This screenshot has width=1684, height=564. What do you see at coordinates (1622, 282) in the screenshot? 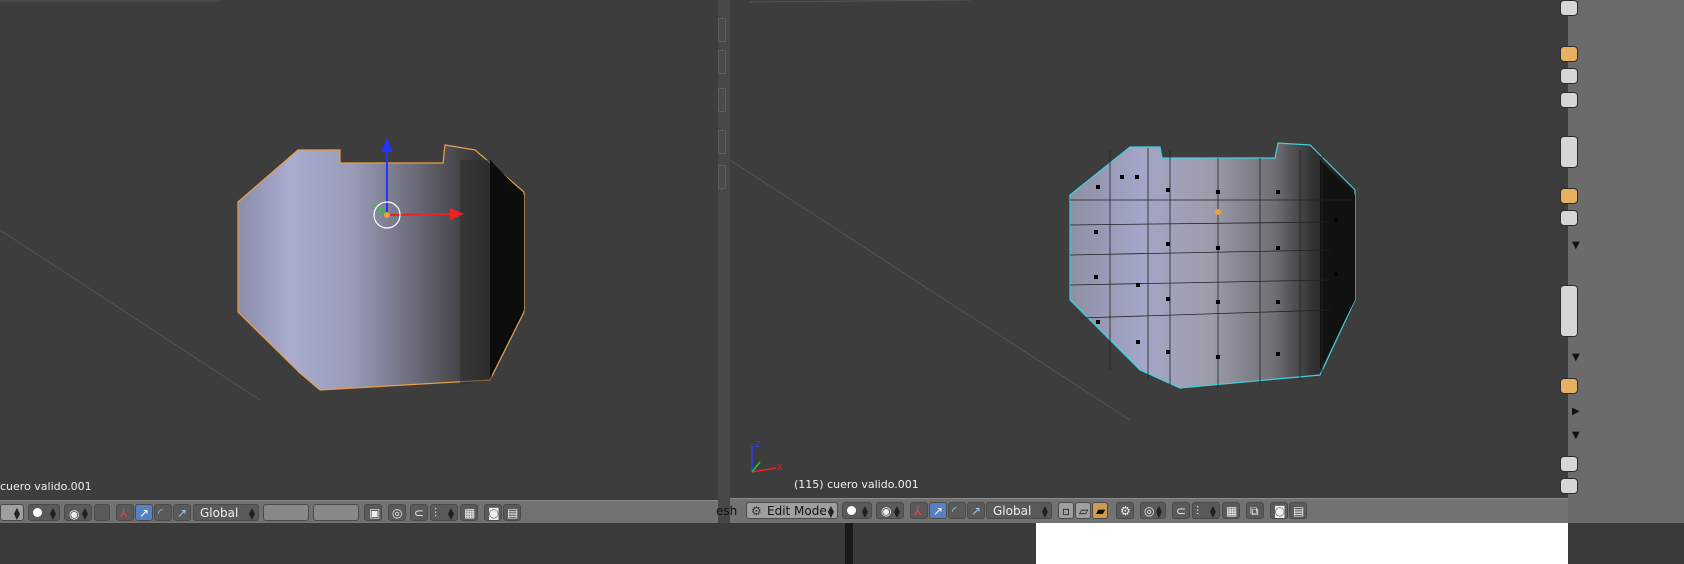
I see `properties-panel: ▼ ▼ ▶ ▼` at bounding box center [1622, 282].